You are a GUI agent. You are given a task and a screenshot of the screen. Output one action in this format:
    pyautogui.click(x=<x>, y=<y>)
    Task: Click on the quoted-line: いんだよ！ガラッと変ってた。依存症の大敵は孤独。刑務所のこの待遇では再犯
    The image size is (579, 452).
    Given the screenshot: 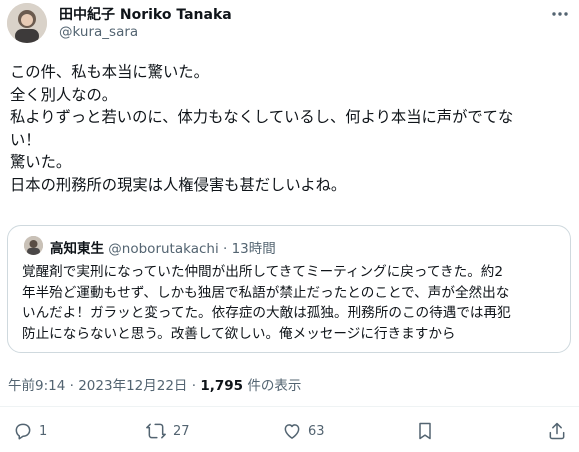 What is the action you would take?
    pyautogui.click(x=266, y=313)
    